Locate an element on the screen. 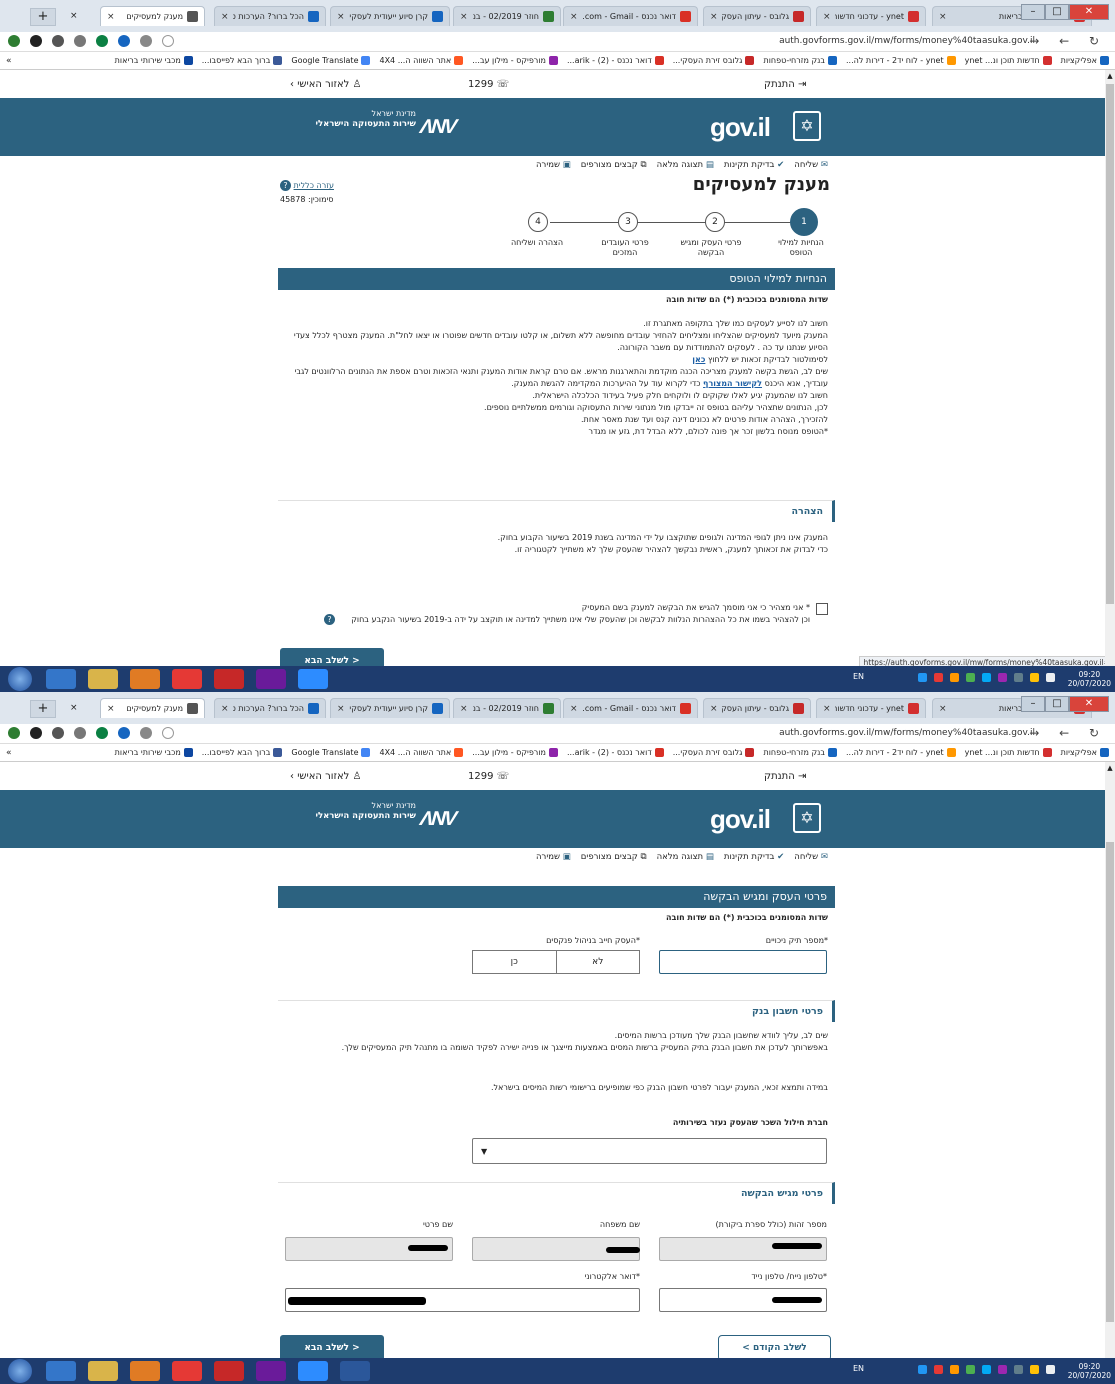 The width and height of the screenshot is (1115, 1384). nav-buttons: → ← ↻ is located at coordinates (1068, 733).